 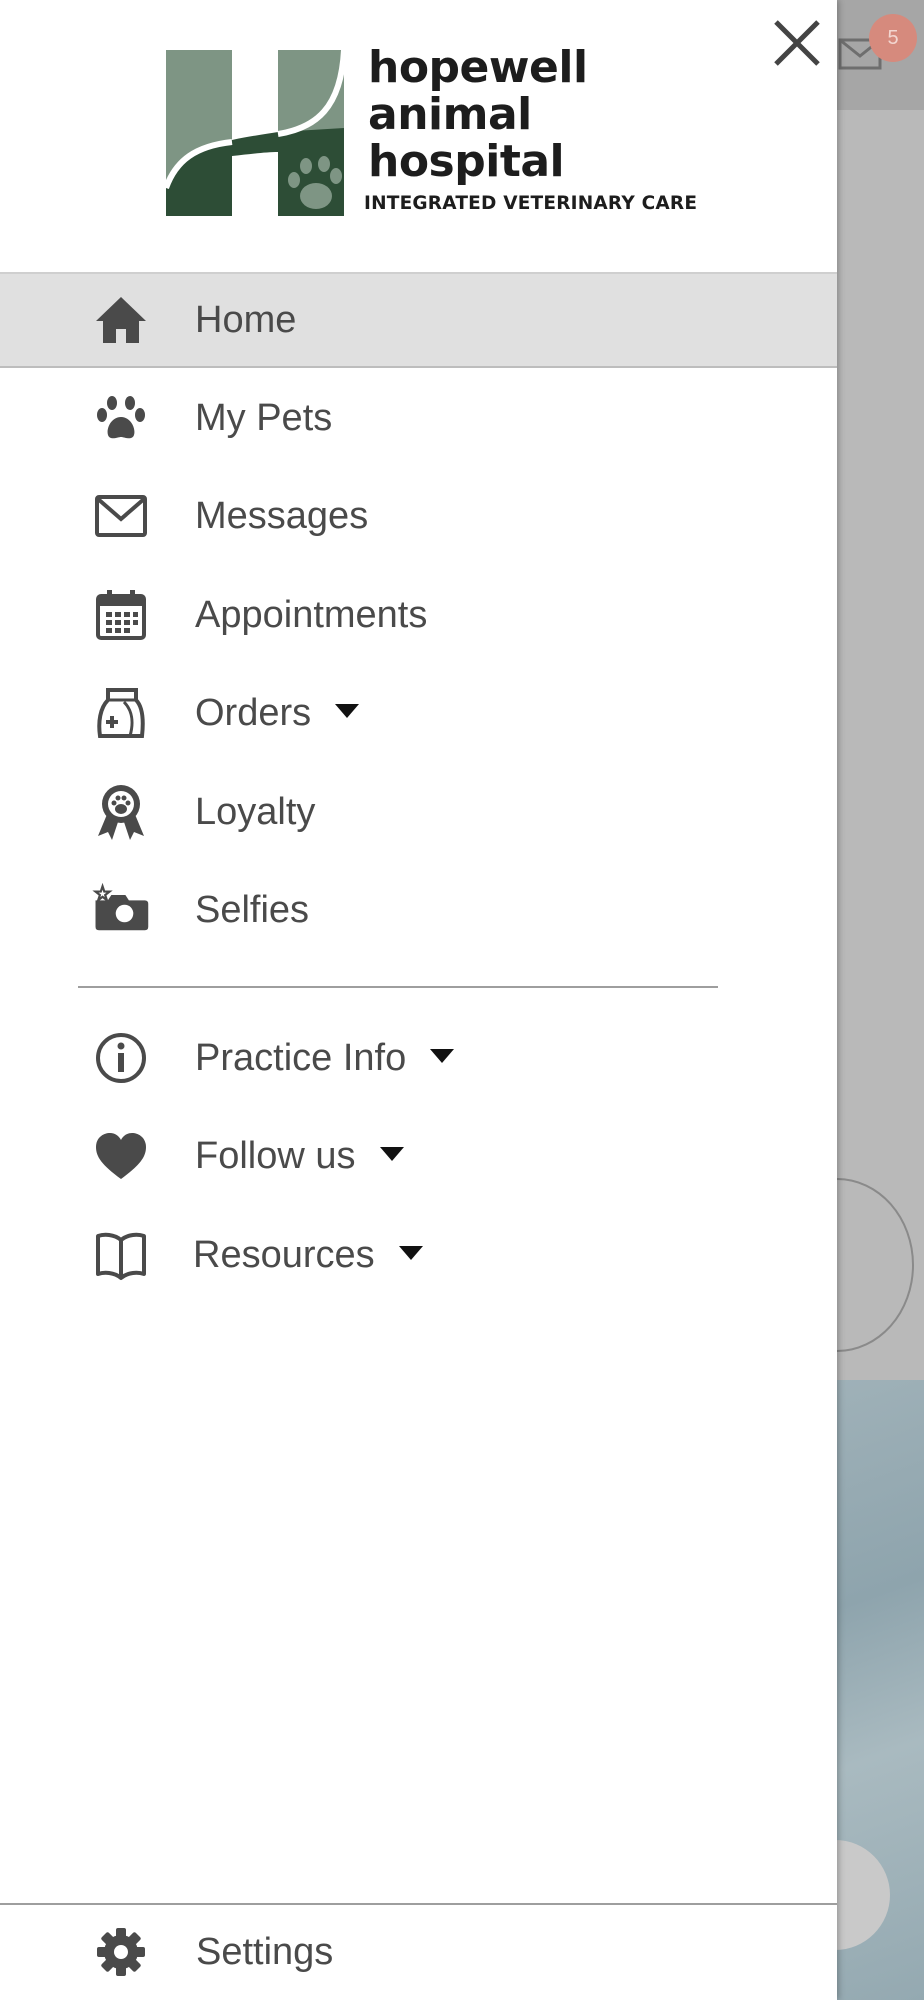 I want to click on menu-label-home: Home, so click(x=246, y=319).